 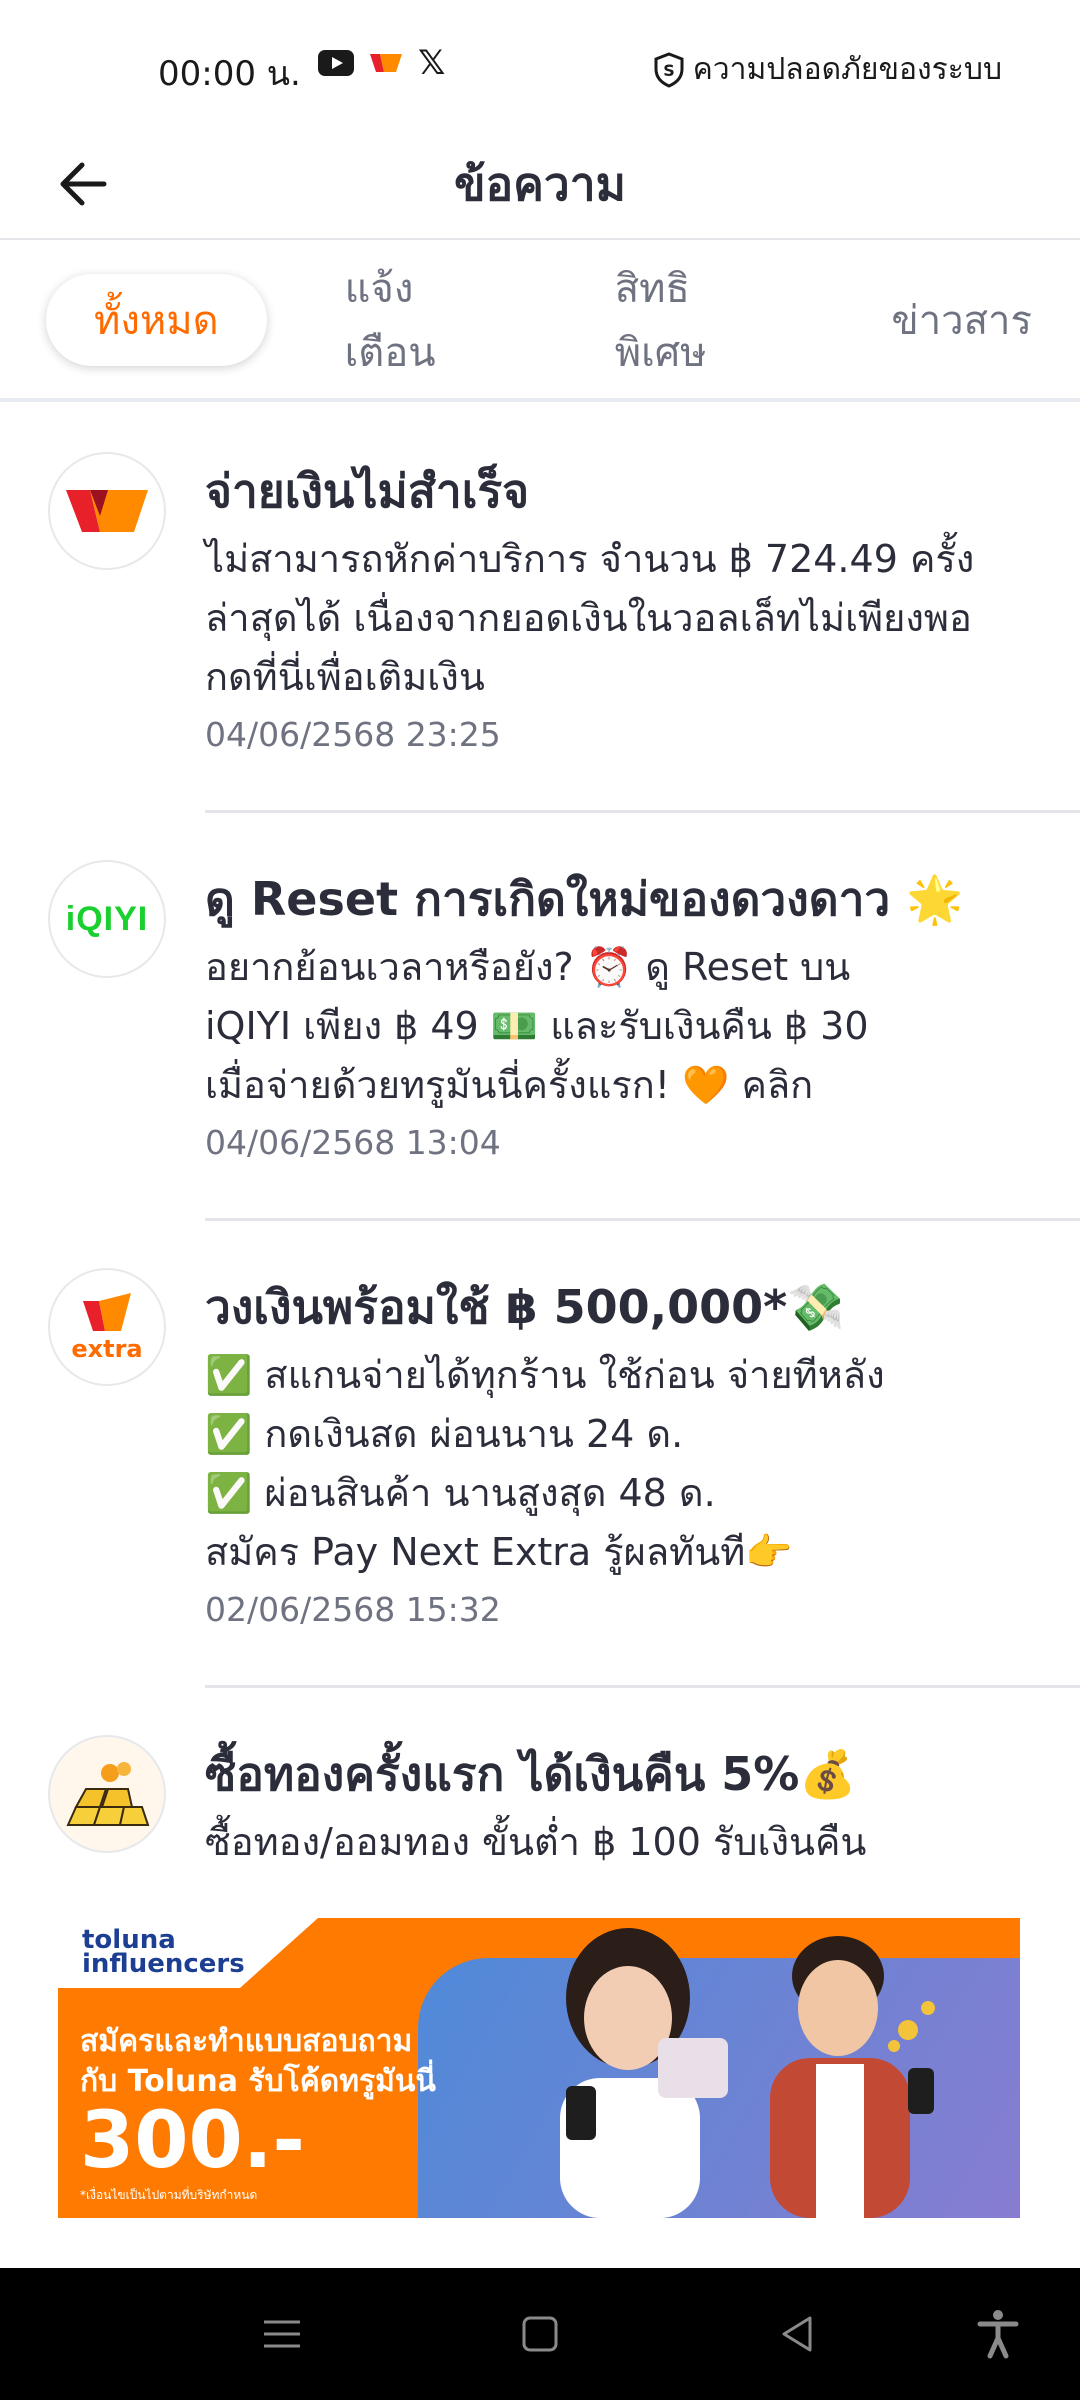 I want to click on banner-people-illustration, so click(x=747, y=2073).